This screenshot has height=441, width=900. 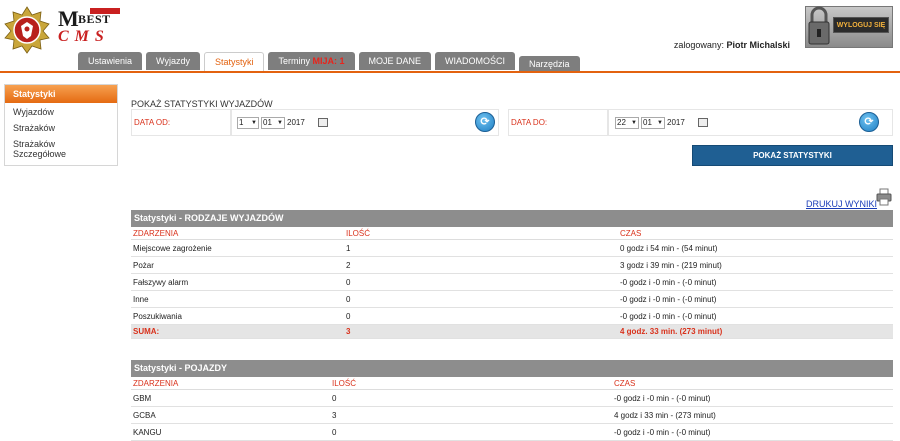 What do you see at coordinates (669, 248) in the screenshot?
I see `cell: 0 godz i 54 min - (54 minut)` at bounding box center [669, 248].